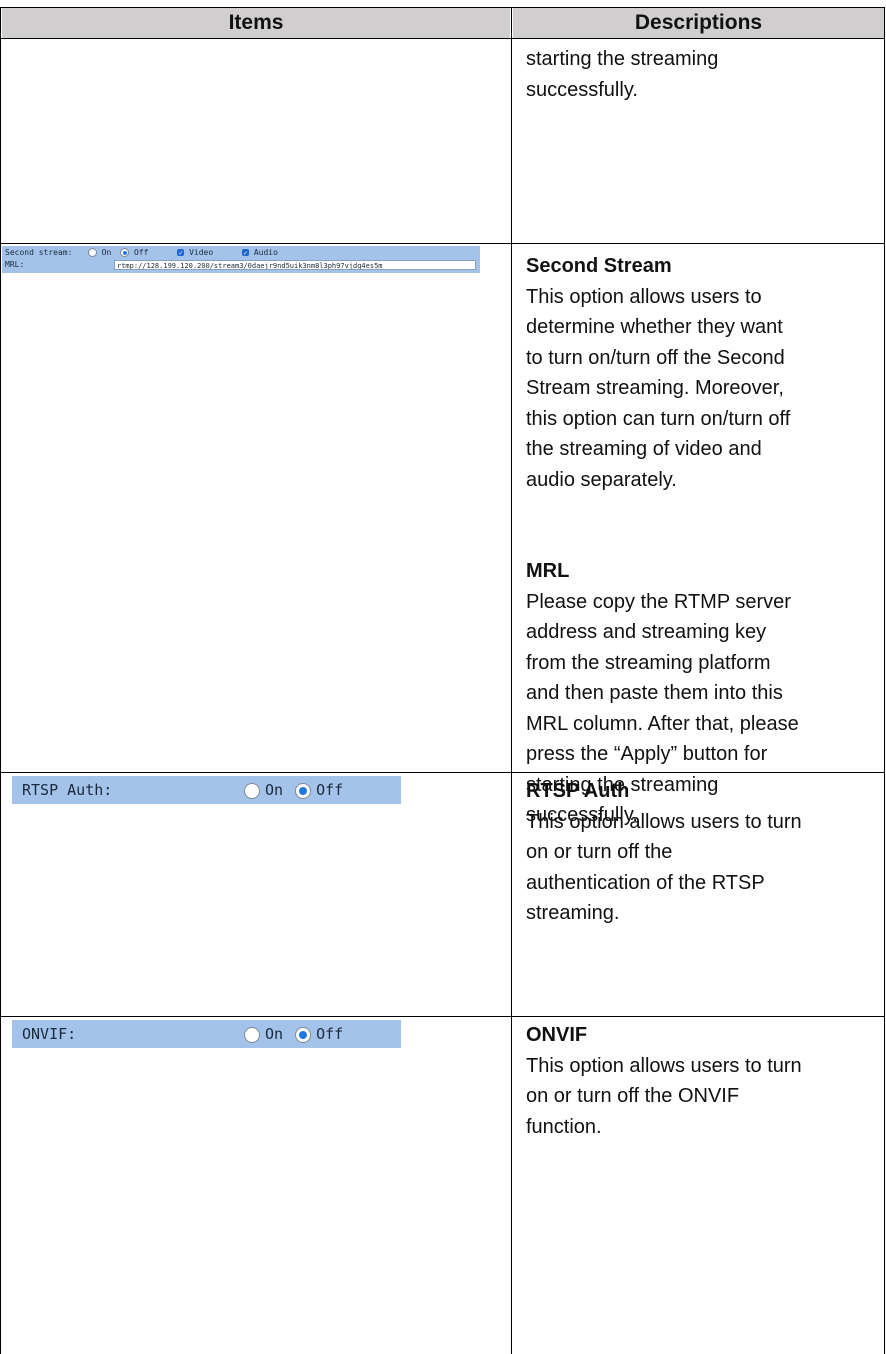  I want to click on text-line: the streaming of video and, so click(644, 449).